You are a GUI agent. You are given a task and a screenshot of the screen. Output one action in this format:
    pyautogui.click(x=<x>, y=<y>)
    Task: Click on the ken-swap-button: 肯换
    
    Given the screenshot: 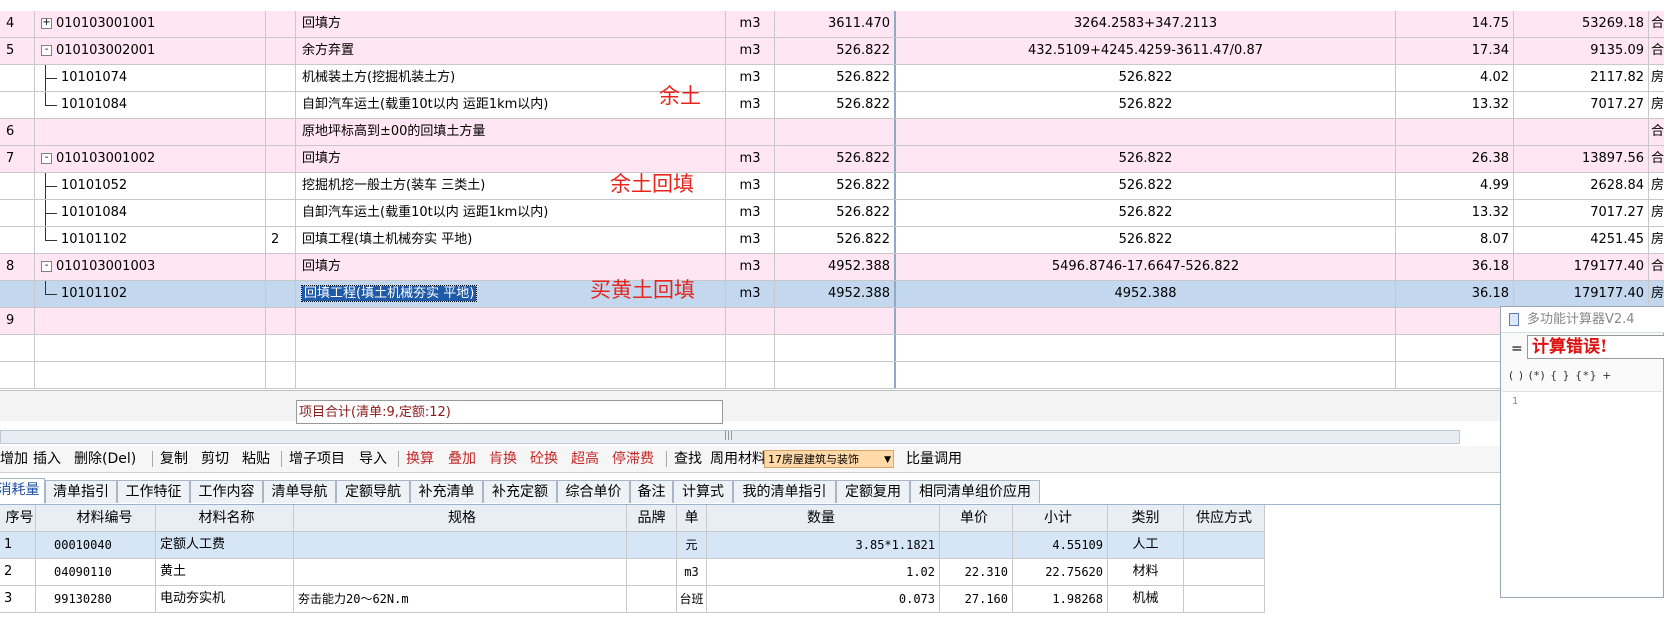 What is the action you would take?
    pyautogui.click(x=503, y=459)
    